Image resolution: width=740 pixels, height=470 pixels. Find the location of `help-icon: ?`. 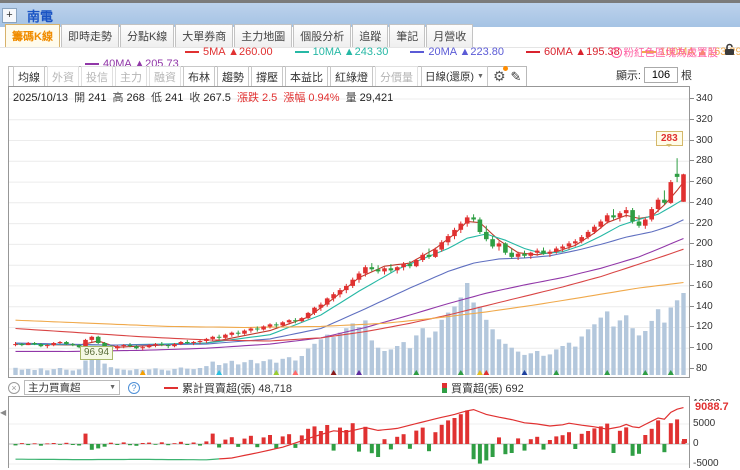

help-icon: ? is located at coordinates (134, 387).